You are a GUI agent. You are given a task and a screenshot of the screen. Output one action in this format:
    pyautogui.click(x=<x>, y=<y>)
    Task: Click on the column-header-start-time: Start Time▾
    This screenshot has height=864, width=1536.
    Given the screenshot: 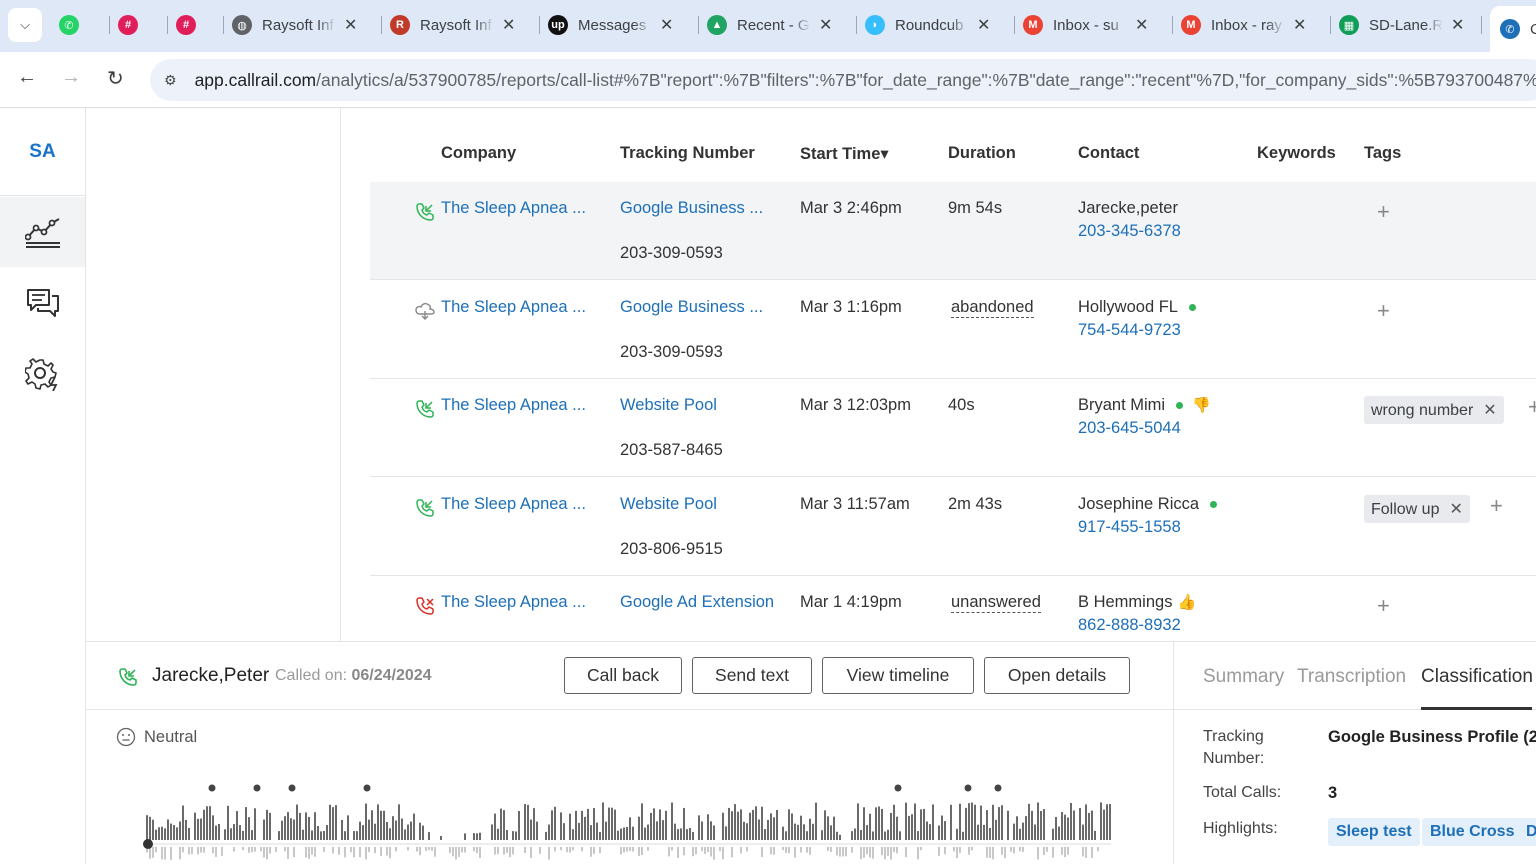 What is the action you would take?
    pyautogui.click(x=844, y=154)
    